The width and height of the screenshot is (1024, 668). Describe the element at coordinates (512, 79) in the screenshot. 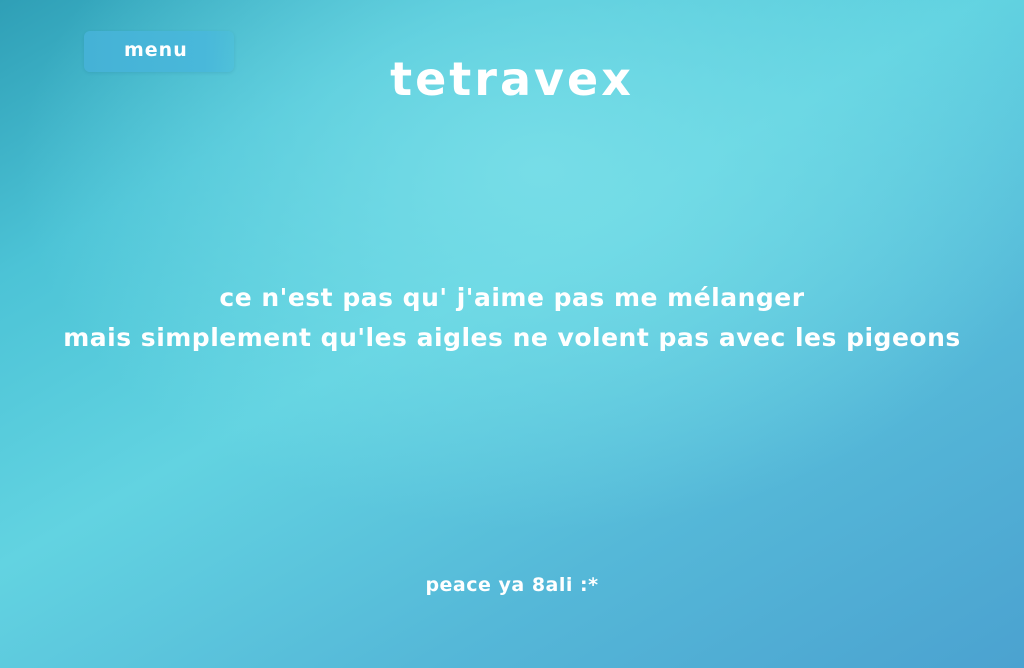

I see `app-title: tetravex` at that location.